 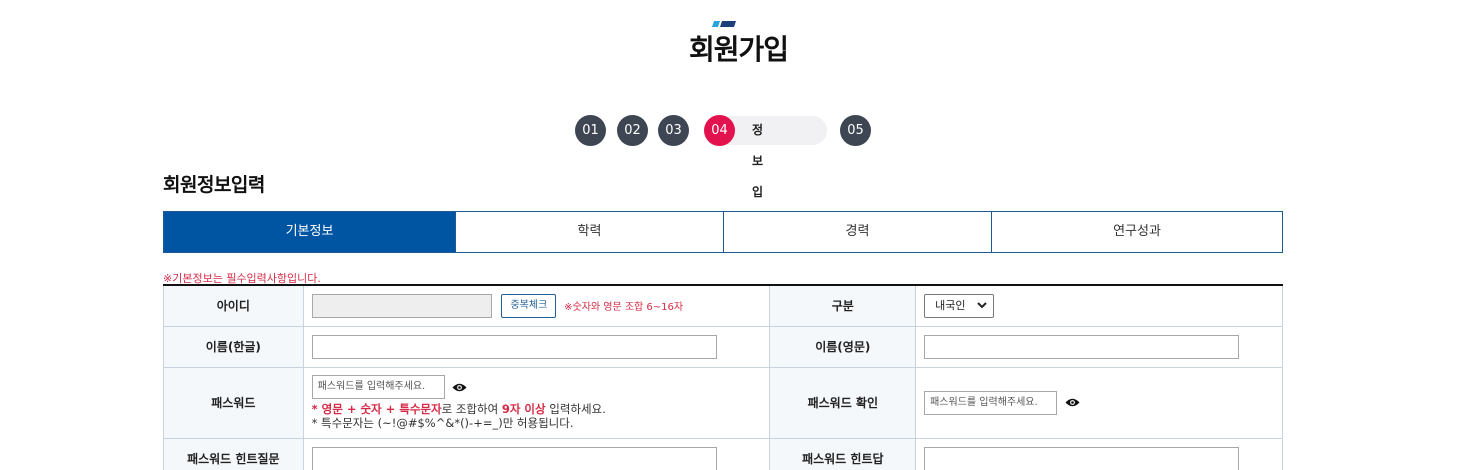 I want to click on step-03: 03, so click(x=673, y=130).